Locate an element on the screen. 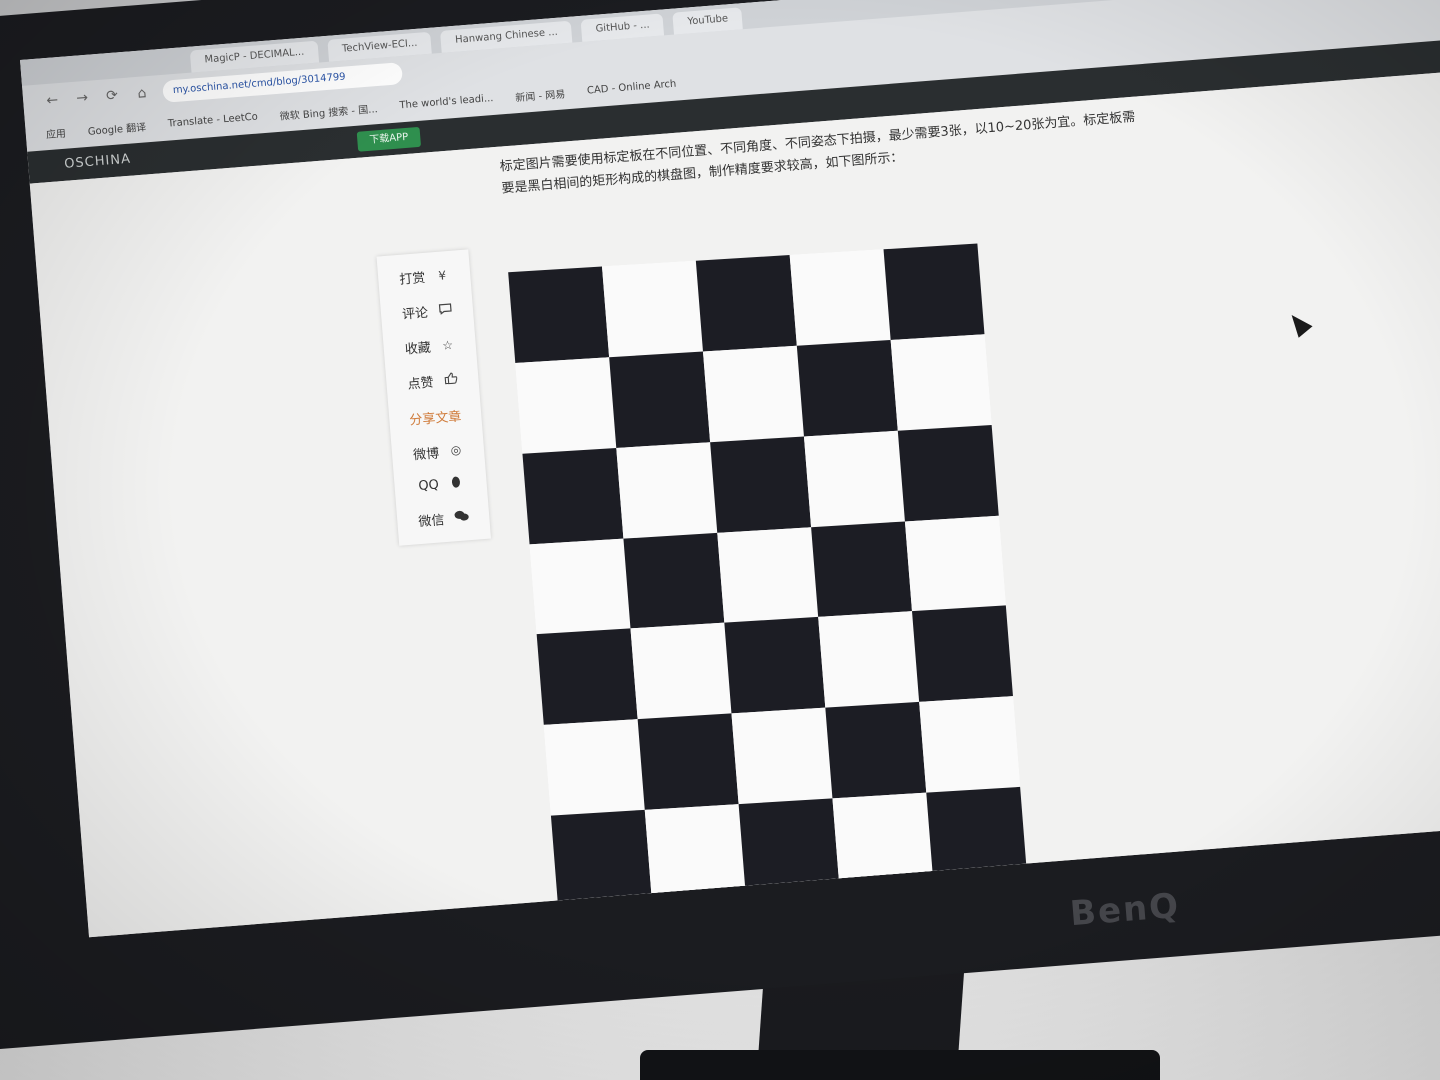 Image resolution: width=1440 pixels, height=1080 pixels. reward-button: 打赏 ¥ is located at coordinates (424, 276).